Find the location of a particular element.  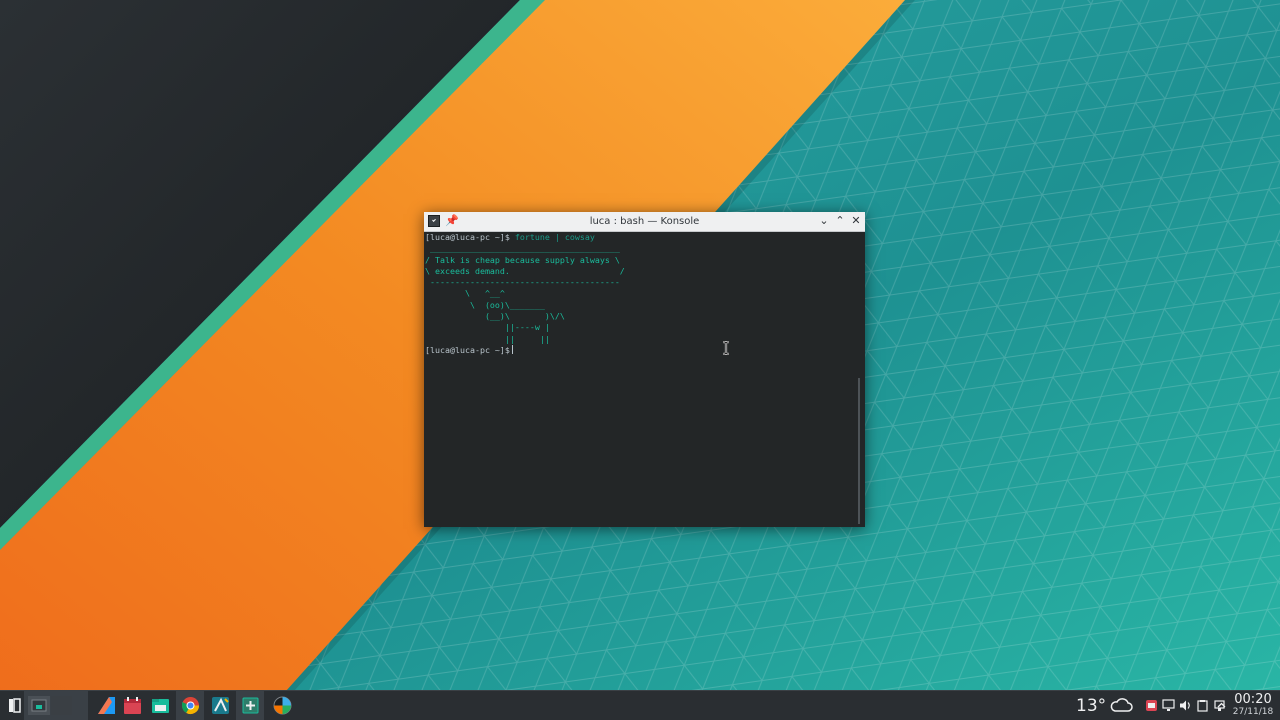

weather-temperature: 13° is located at coordinates (1091, 706).